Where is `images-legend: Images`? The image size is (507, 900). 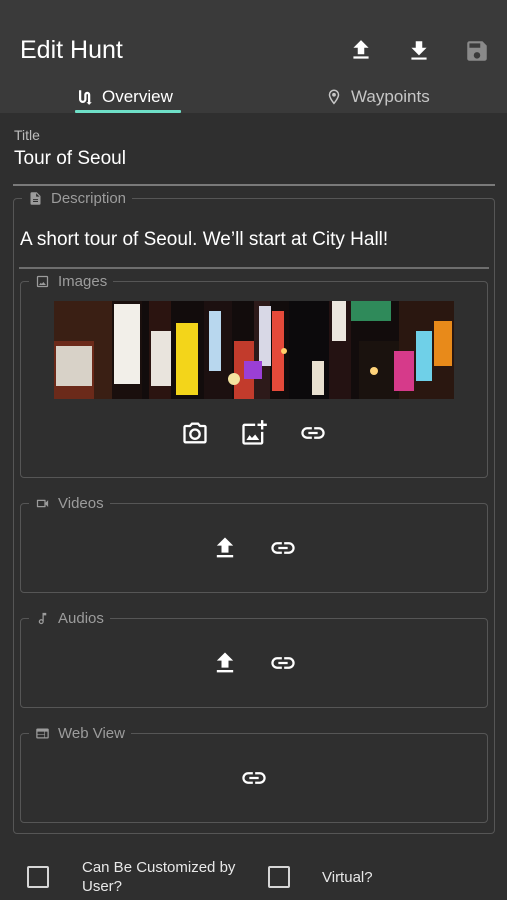
images-legend: Images is located at coordinates (71, 281).